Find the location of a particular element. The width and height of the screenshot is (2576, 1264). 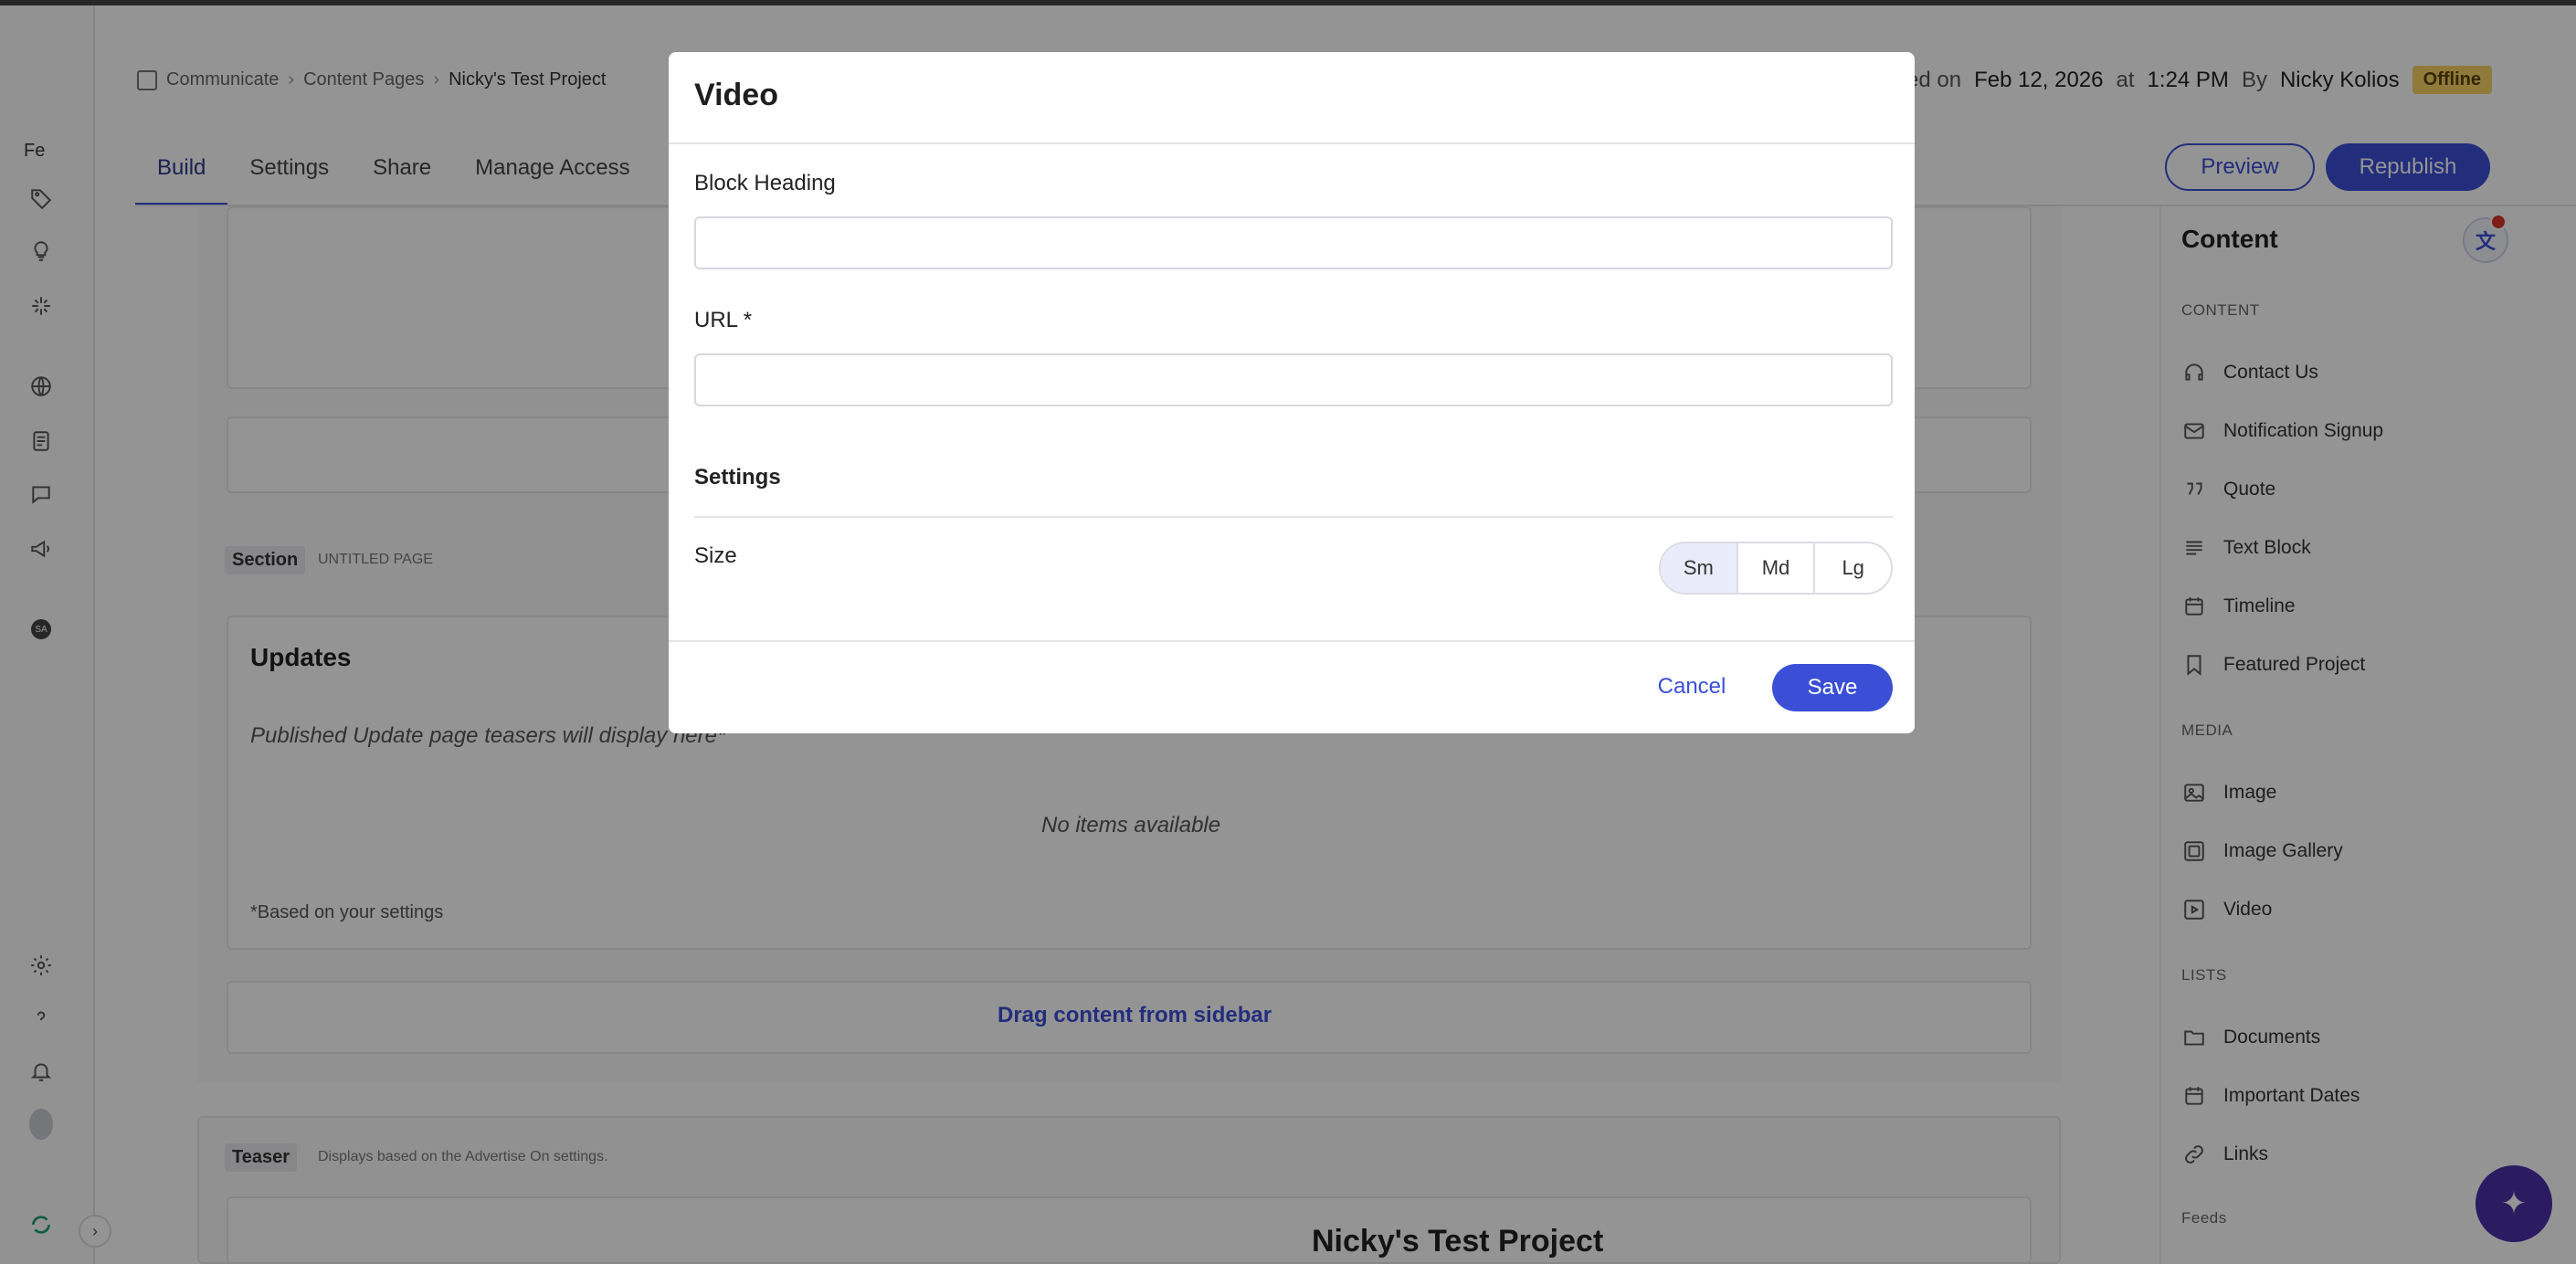

url-input is located at coordinates (1293, 379).